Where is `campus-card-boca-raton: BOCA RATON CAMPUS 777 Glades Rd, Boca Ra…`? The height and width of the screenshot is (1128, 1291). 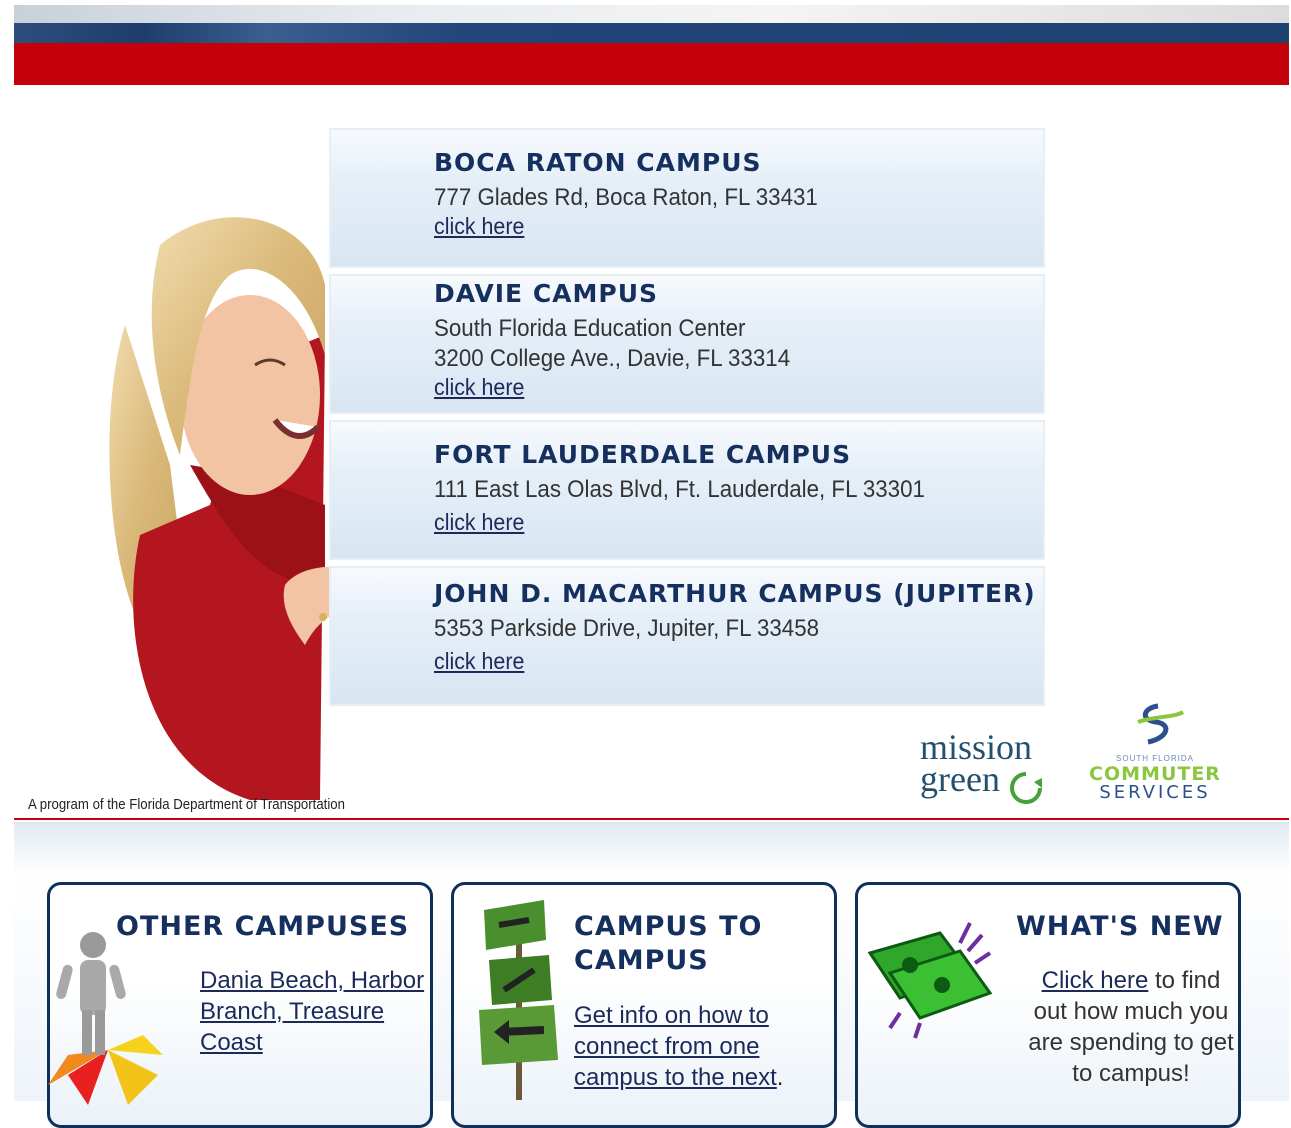 campus-card-boca-raton: BOCA RATON CAMPUS 777 Glades Rd, Boca Ra… is located at coordinates (687, 198).